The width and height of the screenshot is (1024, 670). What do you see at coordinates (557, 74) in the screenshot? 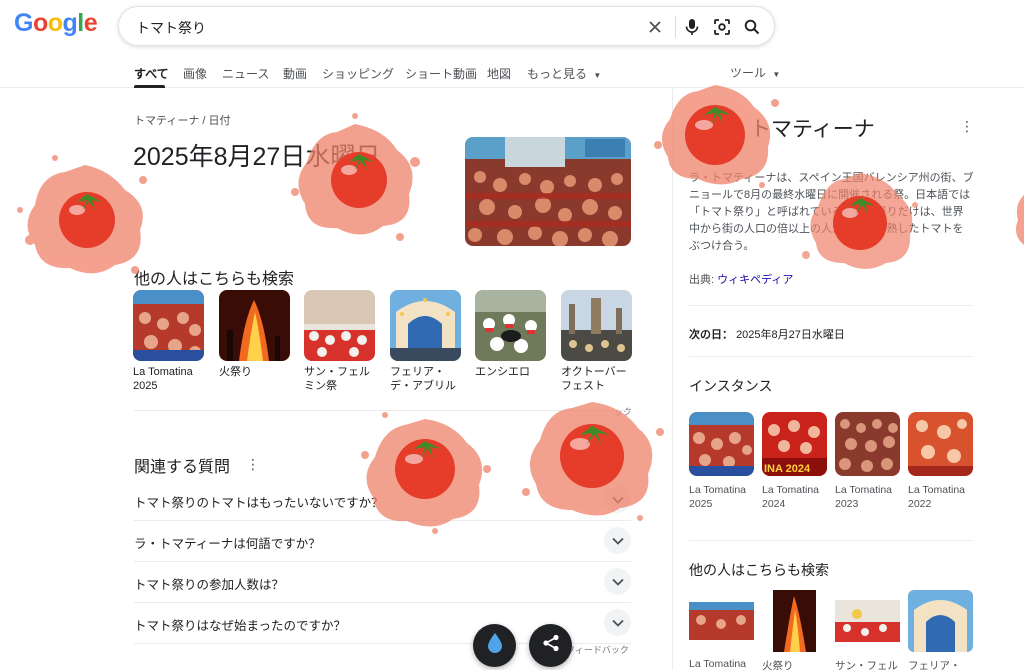
I see `tab-more-label: もっと見る` at bounding box center [557, 74].